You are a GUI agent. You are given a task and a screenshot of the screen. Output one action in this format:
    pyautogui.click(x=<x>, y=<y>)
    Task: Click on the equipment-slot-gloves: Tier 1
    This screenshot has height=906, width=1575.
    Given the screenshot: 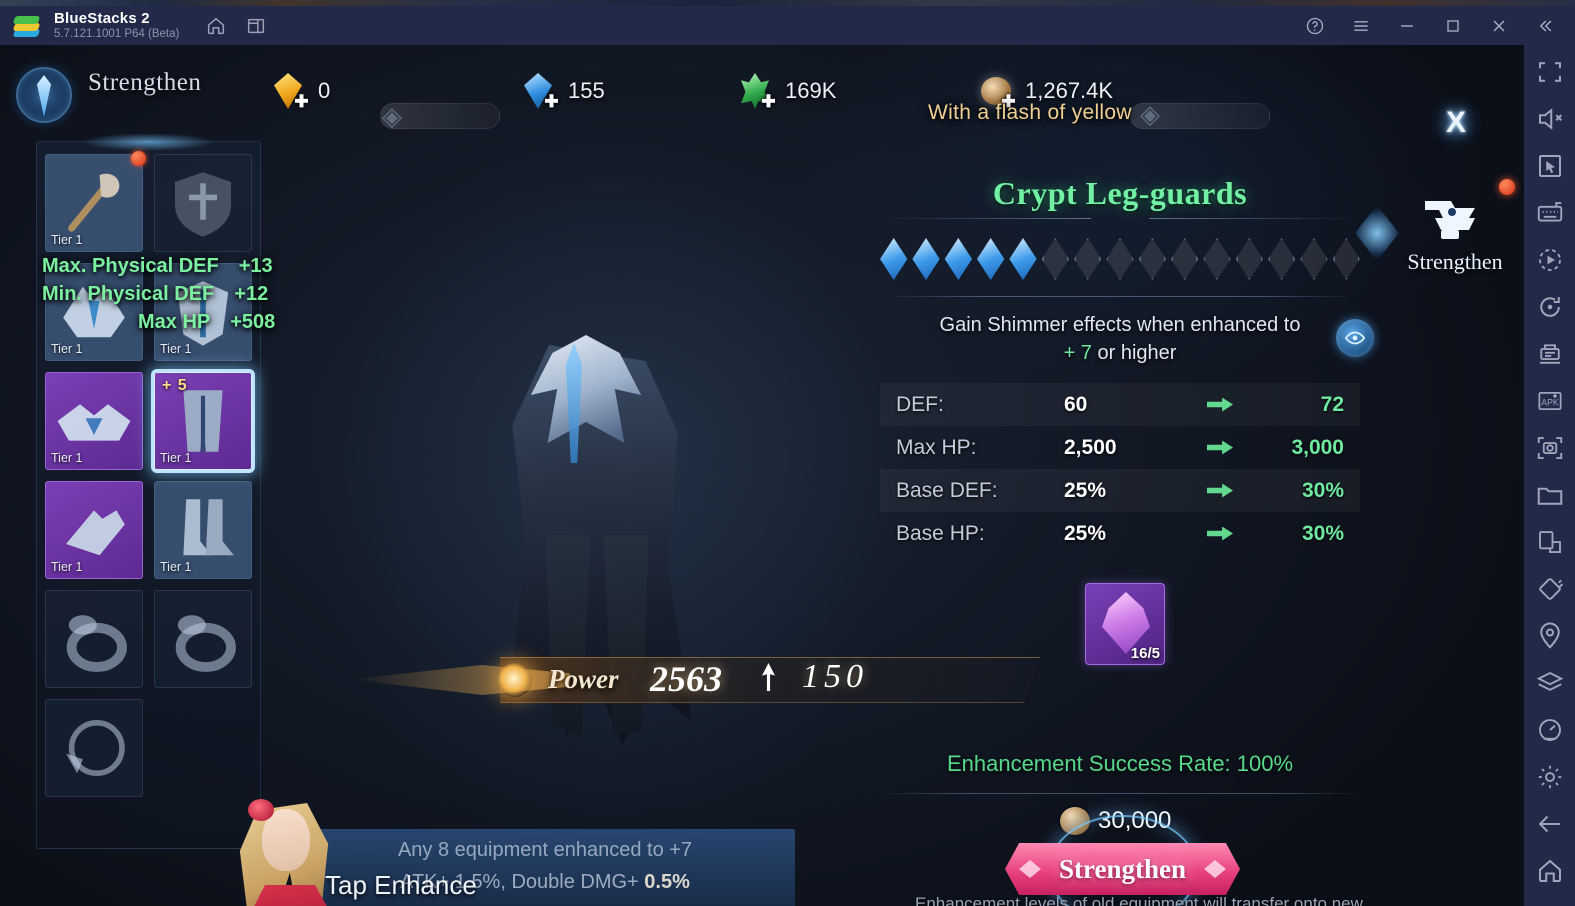 What is the action you would take?
    pyautogui.click(x=94, y=530)
    